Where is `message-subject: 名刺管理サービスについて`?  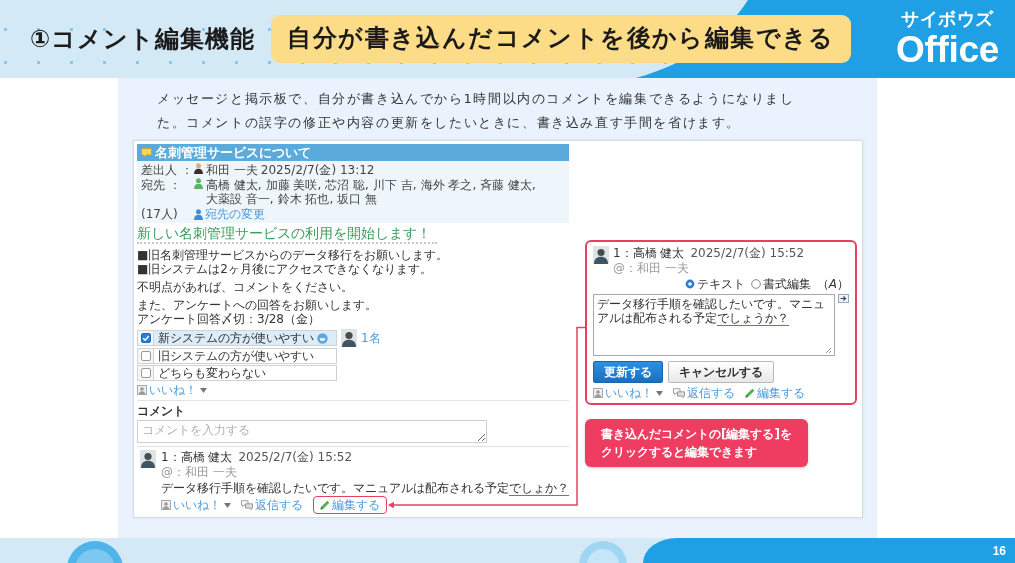
message-subject: 名刺管理サービスについて is located at coordinates (233, 152).